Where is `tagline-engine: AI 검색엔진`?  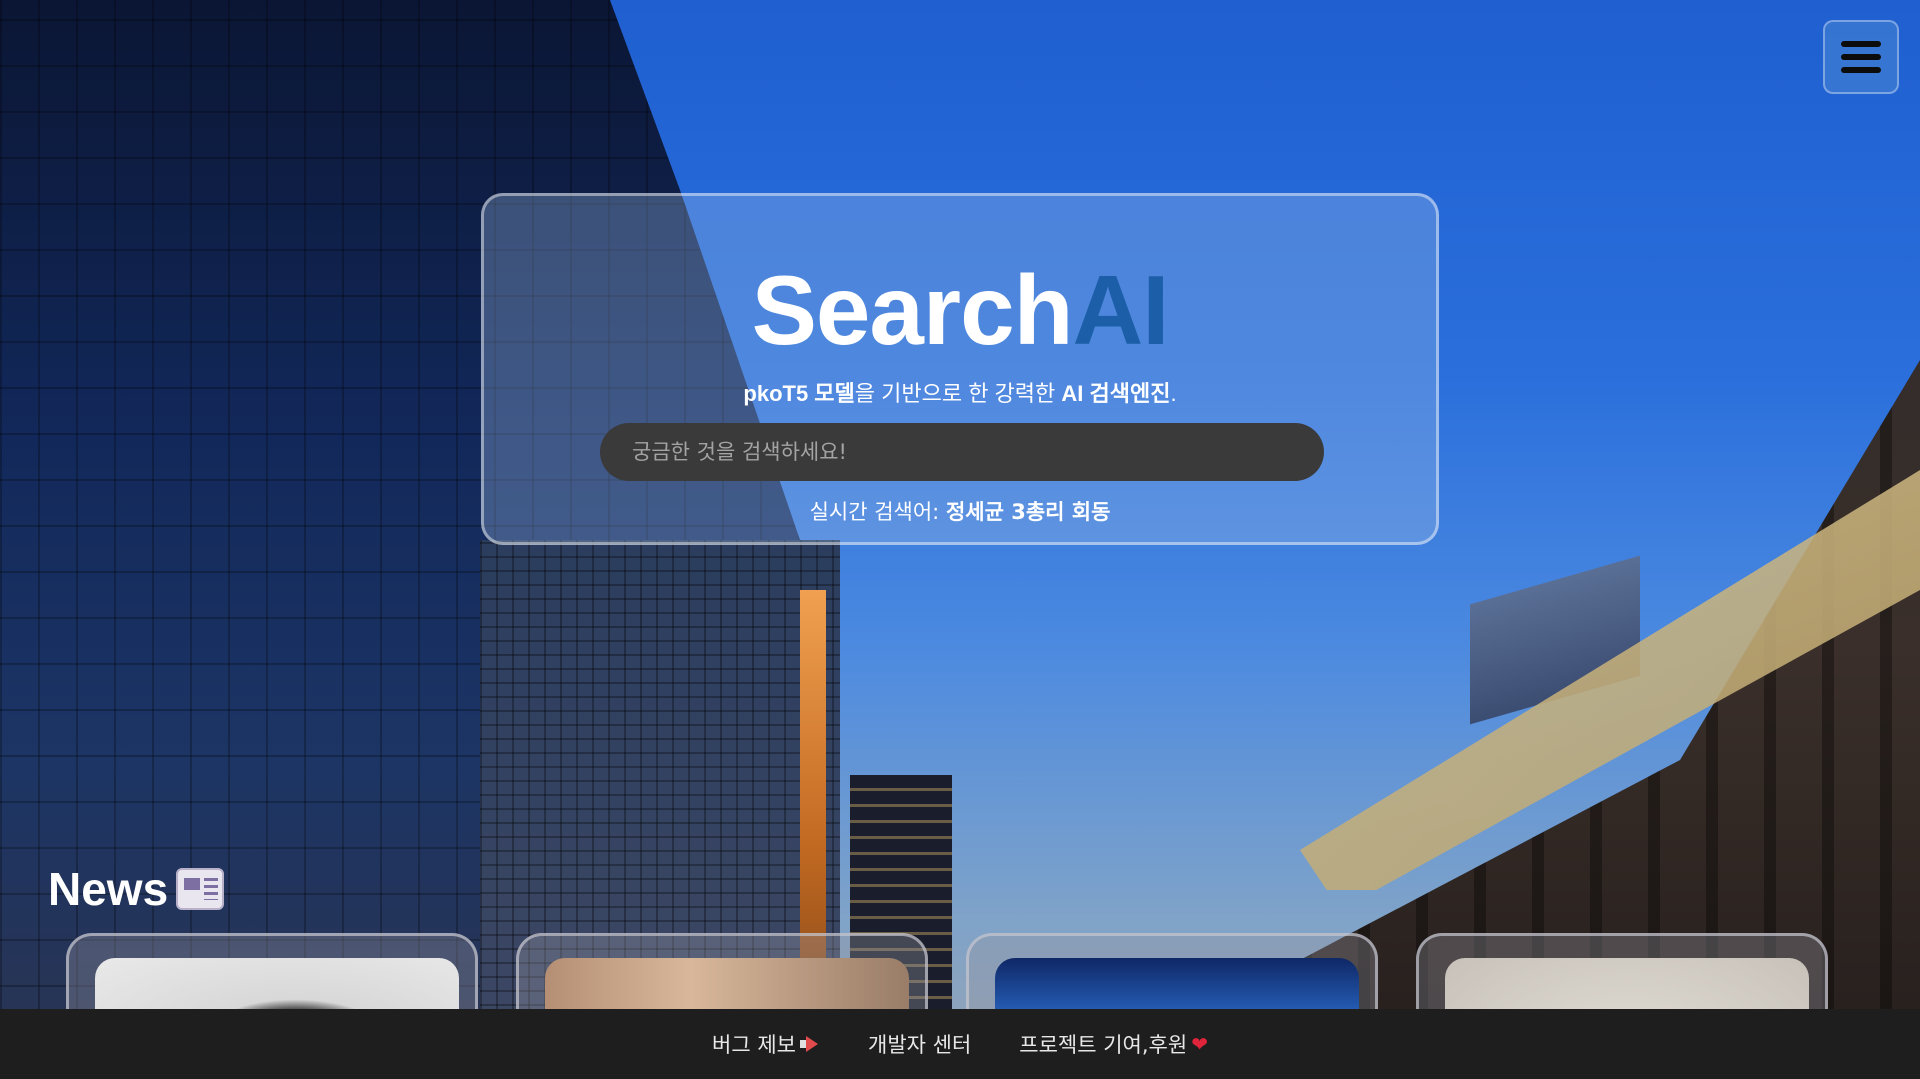 tagline-engine: AI 검색엔진 is located at coordinates (1116, 393).